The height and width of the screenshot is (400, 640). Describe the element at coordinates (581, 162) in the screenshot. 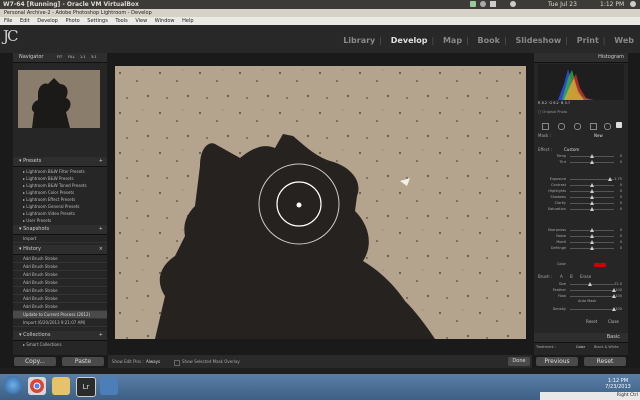

I see `slider-tint: Tint 0` at that location.